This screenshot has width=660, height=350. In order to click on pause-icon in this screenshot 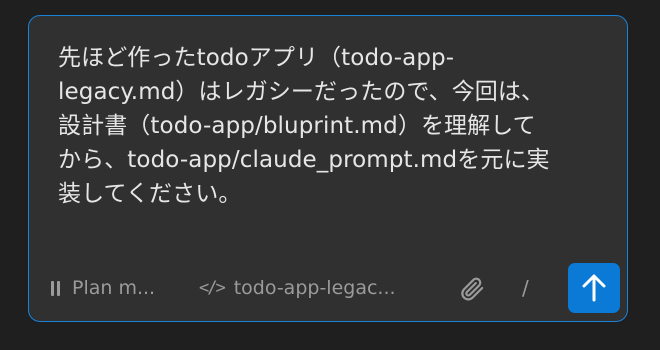, I will do `click(55, 288)`.